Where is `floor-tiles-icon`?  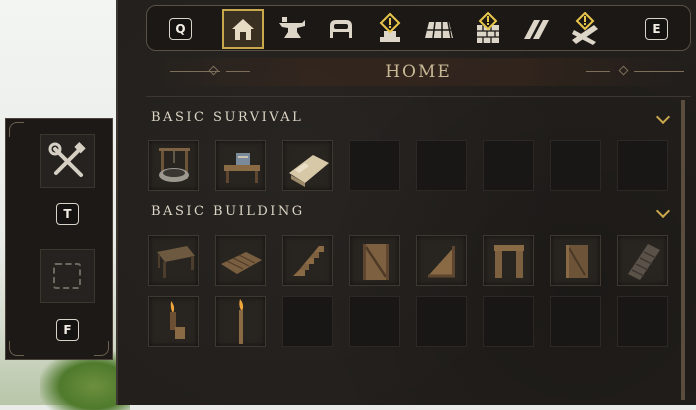 floor-tiles-icon is located at coordinates (439, 30).